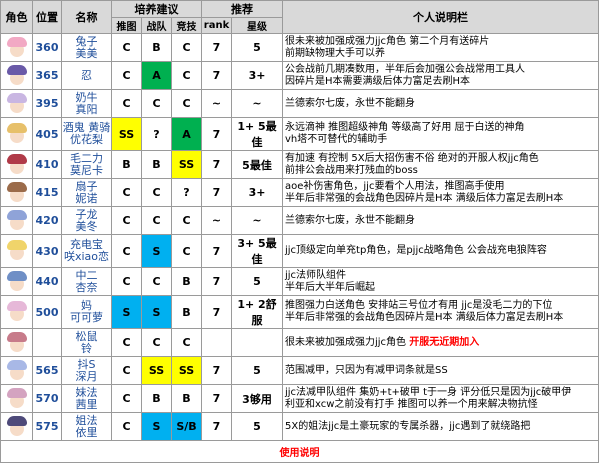 The width and height of the screenshot is (601, 476). I want to click on name-line-2: 美美, so click(86, 53).